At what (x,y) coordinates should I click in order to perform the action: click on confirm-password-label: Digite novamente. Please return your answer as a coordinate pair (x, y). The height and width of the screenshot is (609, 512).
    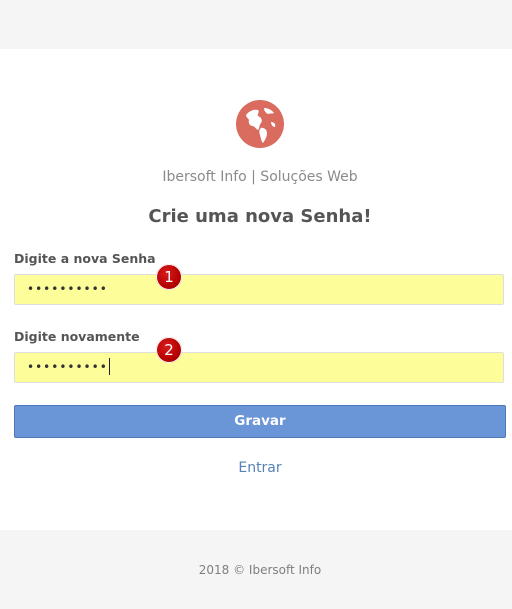
    Looking at the image, I should click on (77, 336).